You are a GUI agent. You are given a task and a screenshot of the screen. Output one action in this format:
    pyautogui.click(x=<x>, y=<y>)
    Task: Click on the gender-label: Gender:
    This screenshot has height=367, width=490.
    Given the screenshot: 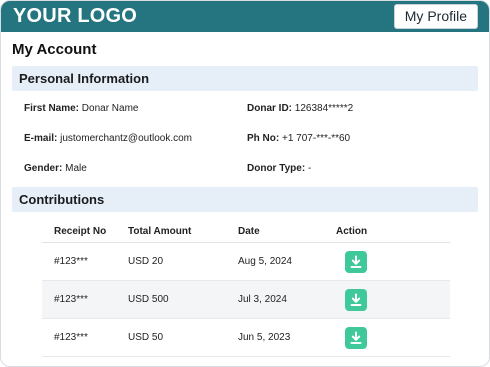 What is the action you would take?
    pyautogui.click(x=43, y=168)
    